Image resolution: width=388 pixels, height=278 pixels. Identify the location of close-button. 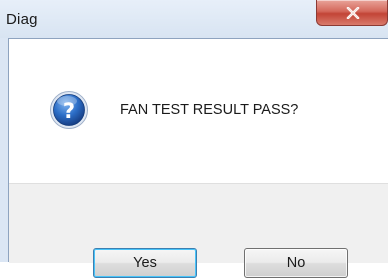
(352, 13).